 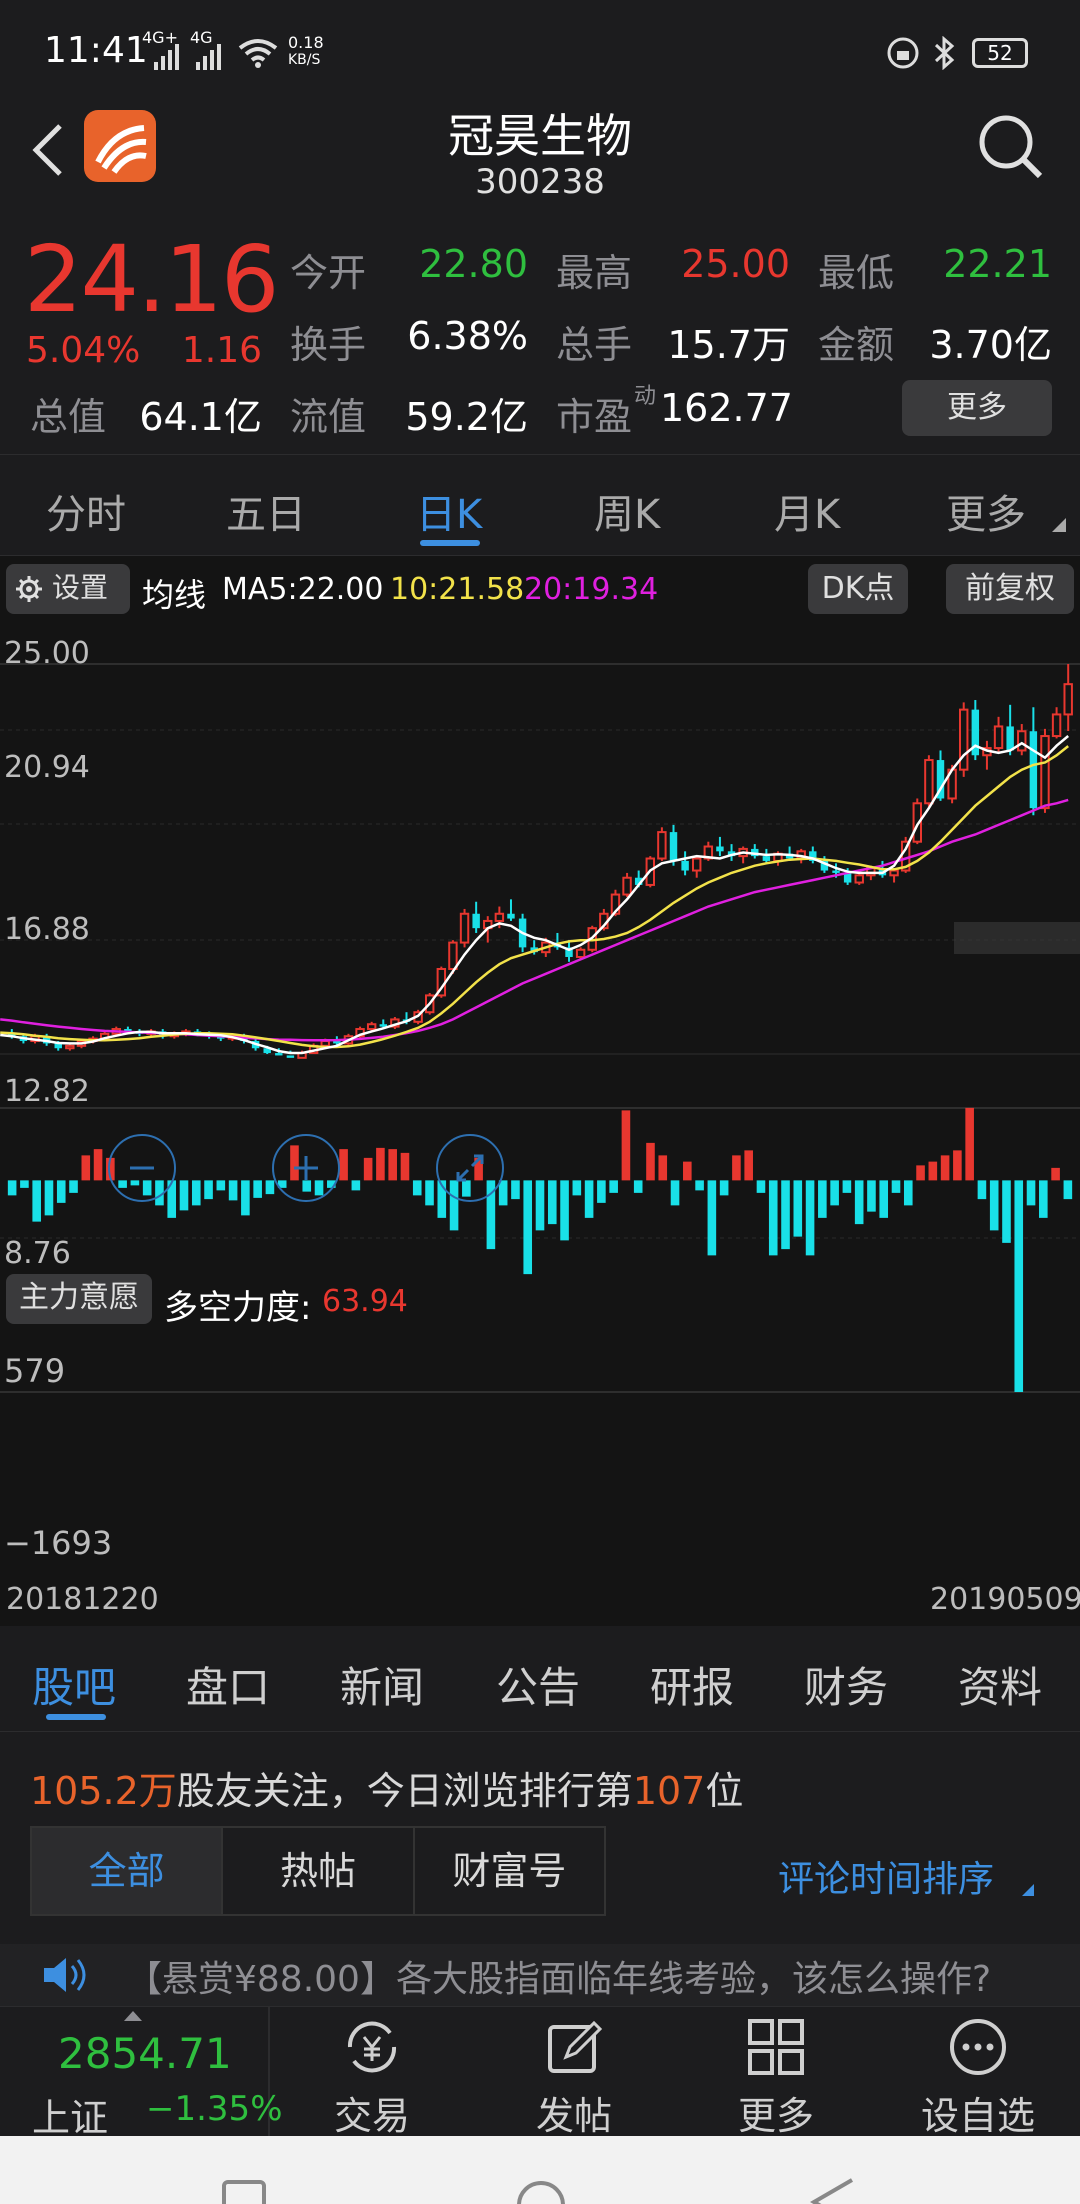 I want to click on high-label: 最高, so click(x=594, y=273).